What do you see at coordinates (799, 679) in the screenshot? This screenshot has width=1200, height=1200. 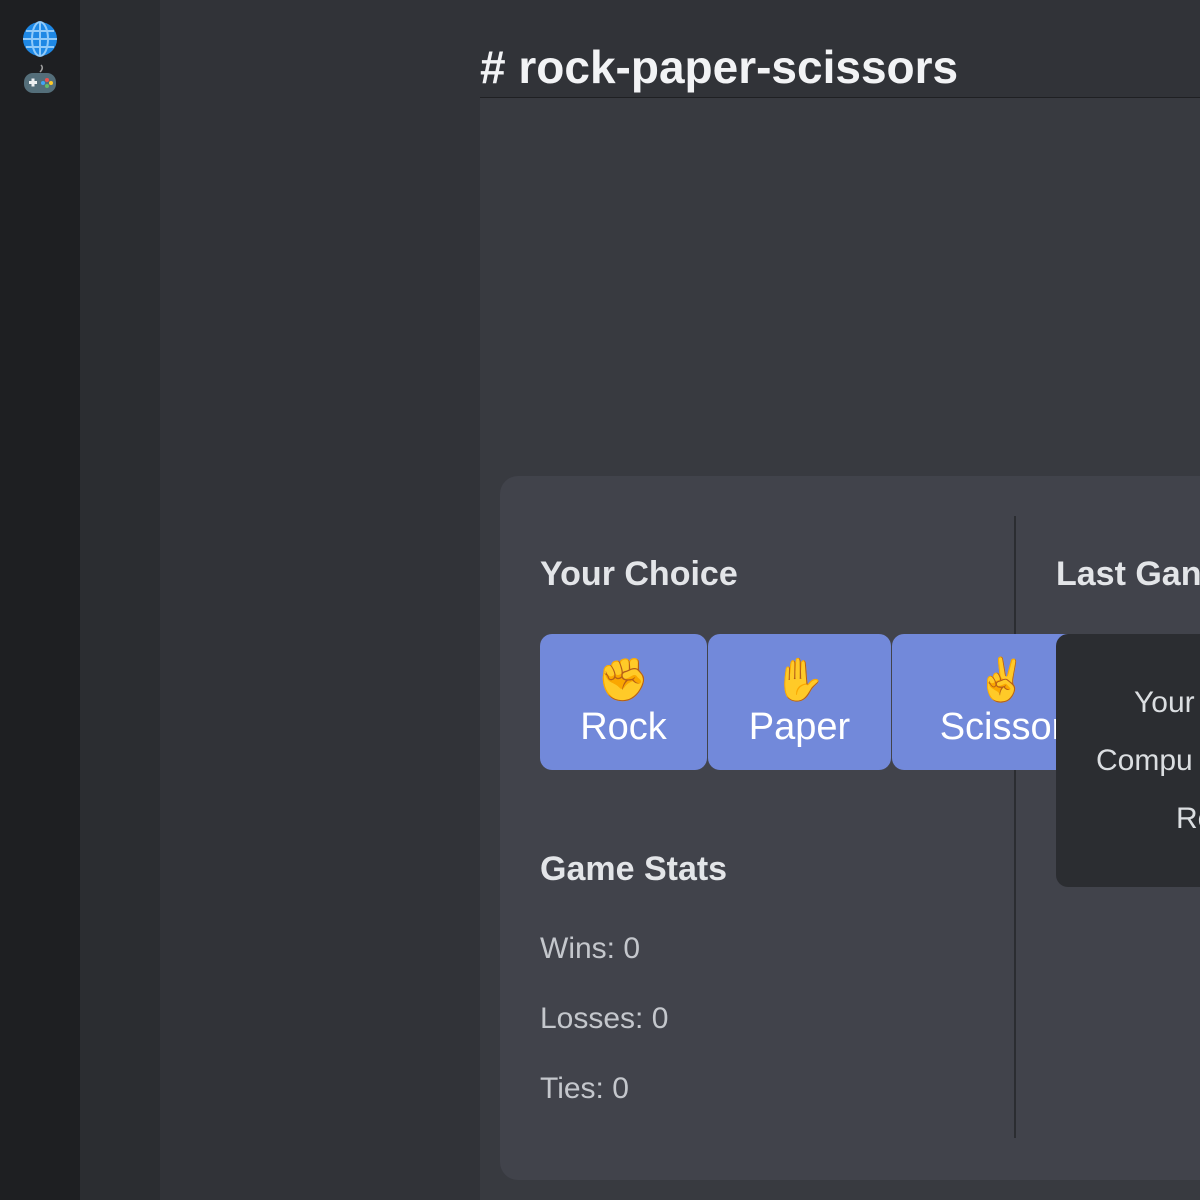 I see `raised-hand-icon: ✋` at bounding box center [799, 679].